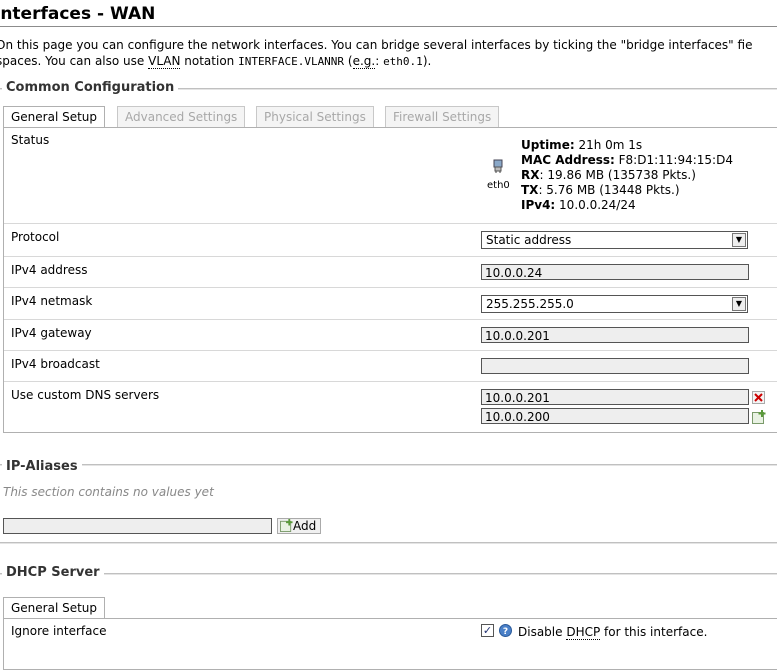  What do you see at coordinates (595, 205) in the screenshot?
I see `status-value: 10.0.0.24/24` at bounding box center [595, 205].